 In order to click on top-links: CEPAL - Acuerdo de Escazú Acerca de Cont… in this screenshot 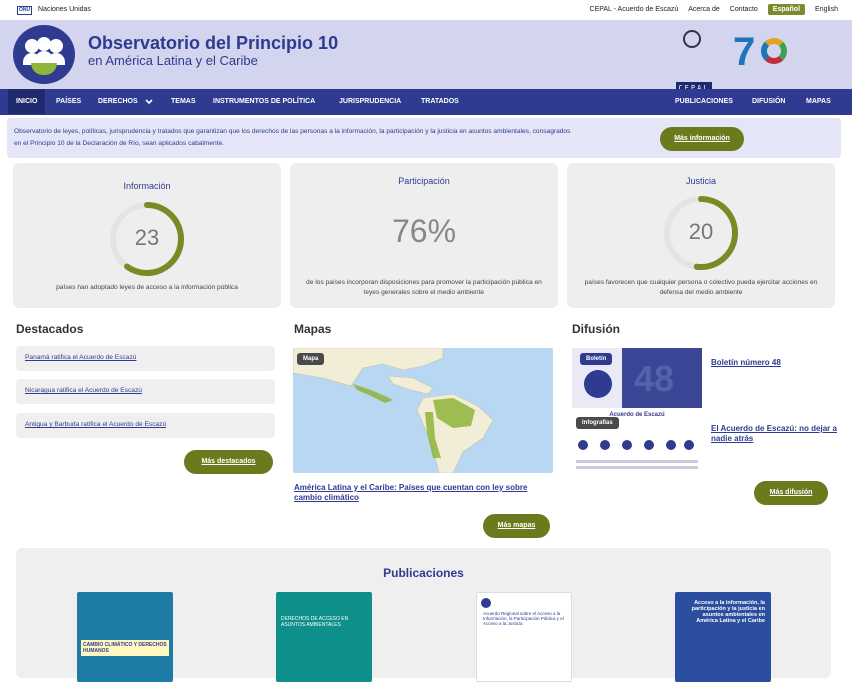, I will do `click(714, 9)`.